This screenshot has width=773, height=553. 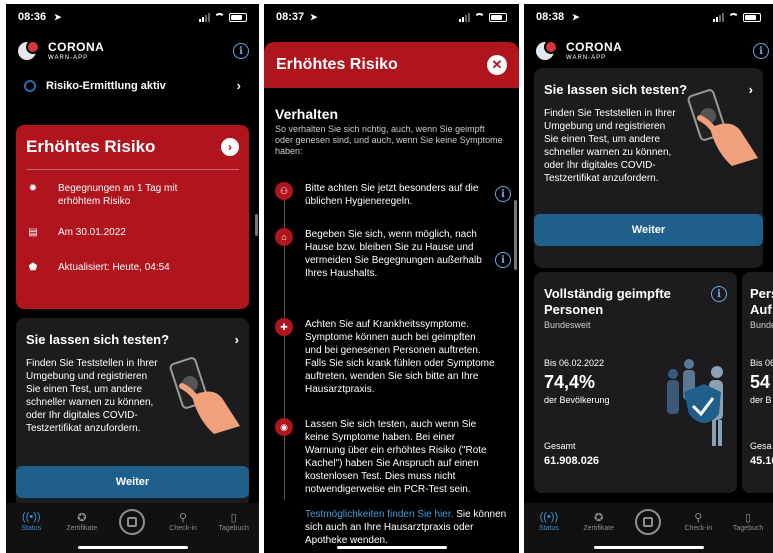 What do you see at coordinates (379, 514) in the screenshot?
I see `test-locations-link: Testmöglichkeiten finden Sie hier.` at bounding box center [379, 514].